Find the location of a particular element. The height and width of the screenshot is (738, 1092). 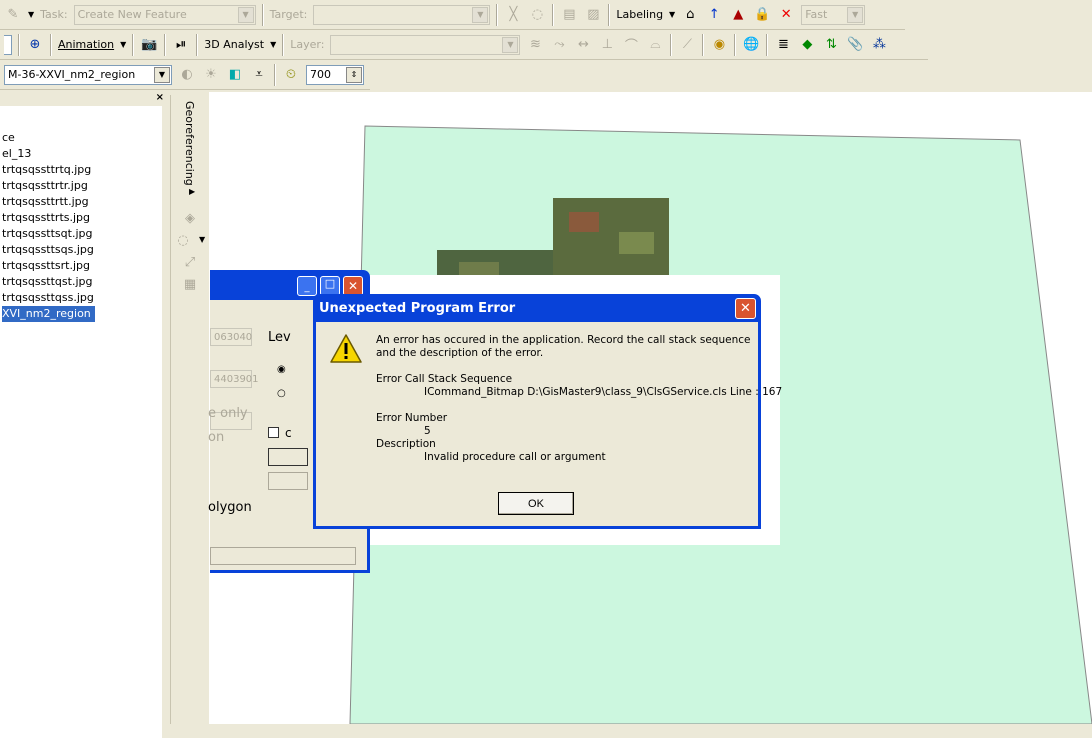

diamond-icon: ◆ is located at coordinates (807, 45).